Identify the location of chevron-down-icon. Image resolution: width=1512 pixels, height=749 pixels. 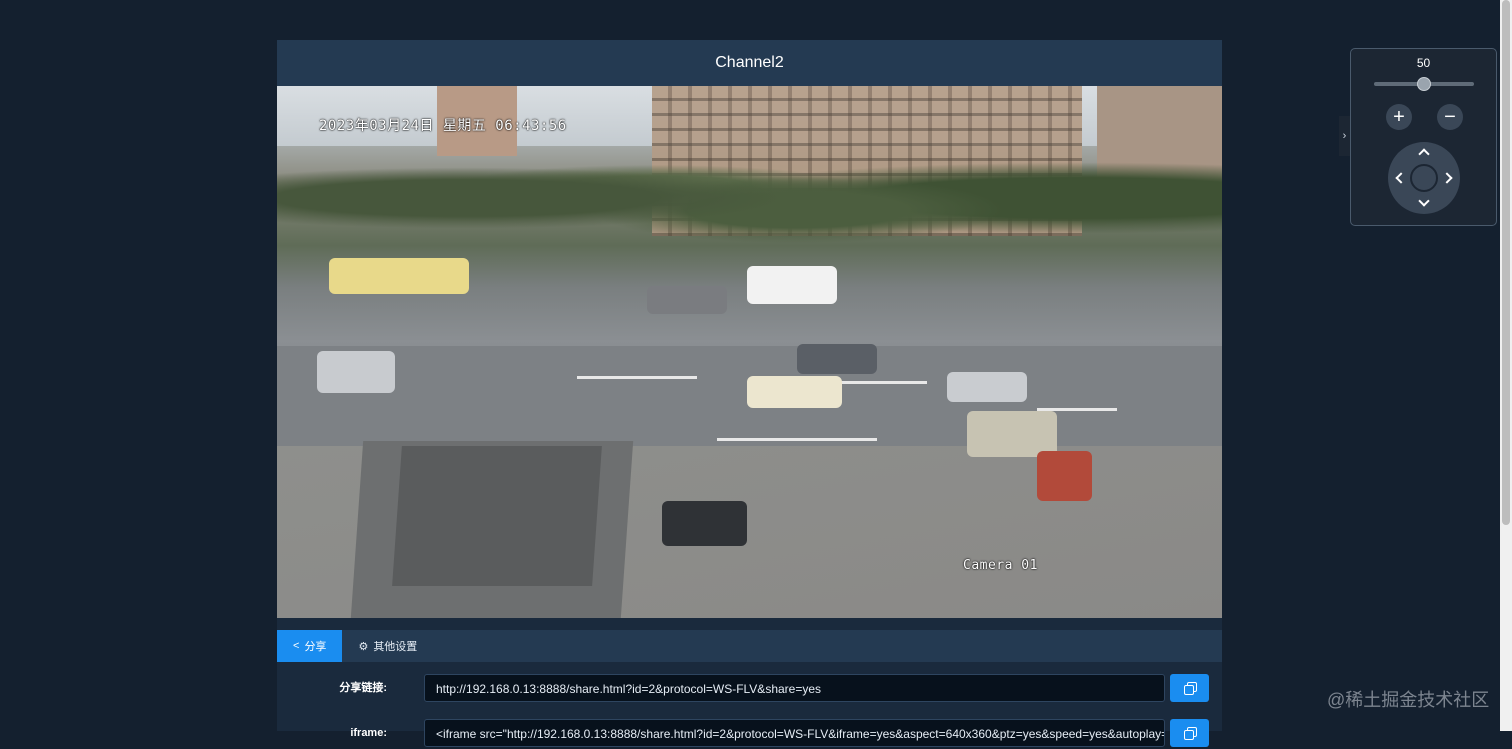
(1424, 201).